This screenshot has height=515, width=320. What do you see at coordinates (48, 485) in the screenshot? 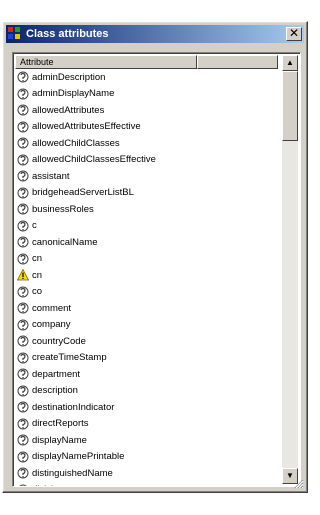
I see `list-item-label: division` at bounding box center [48, 485].